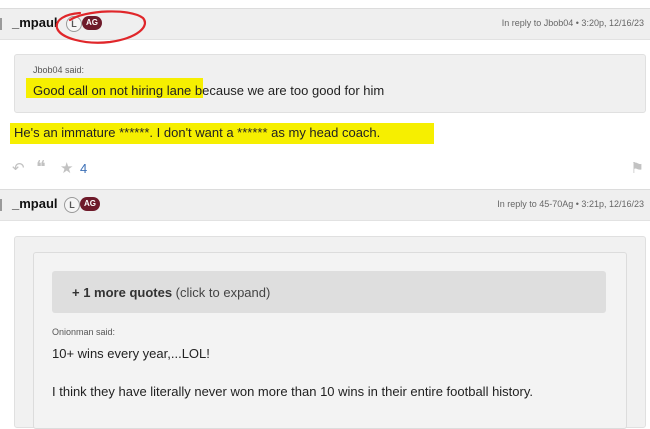  I want to click on annotation-circle, so click(100, 27).